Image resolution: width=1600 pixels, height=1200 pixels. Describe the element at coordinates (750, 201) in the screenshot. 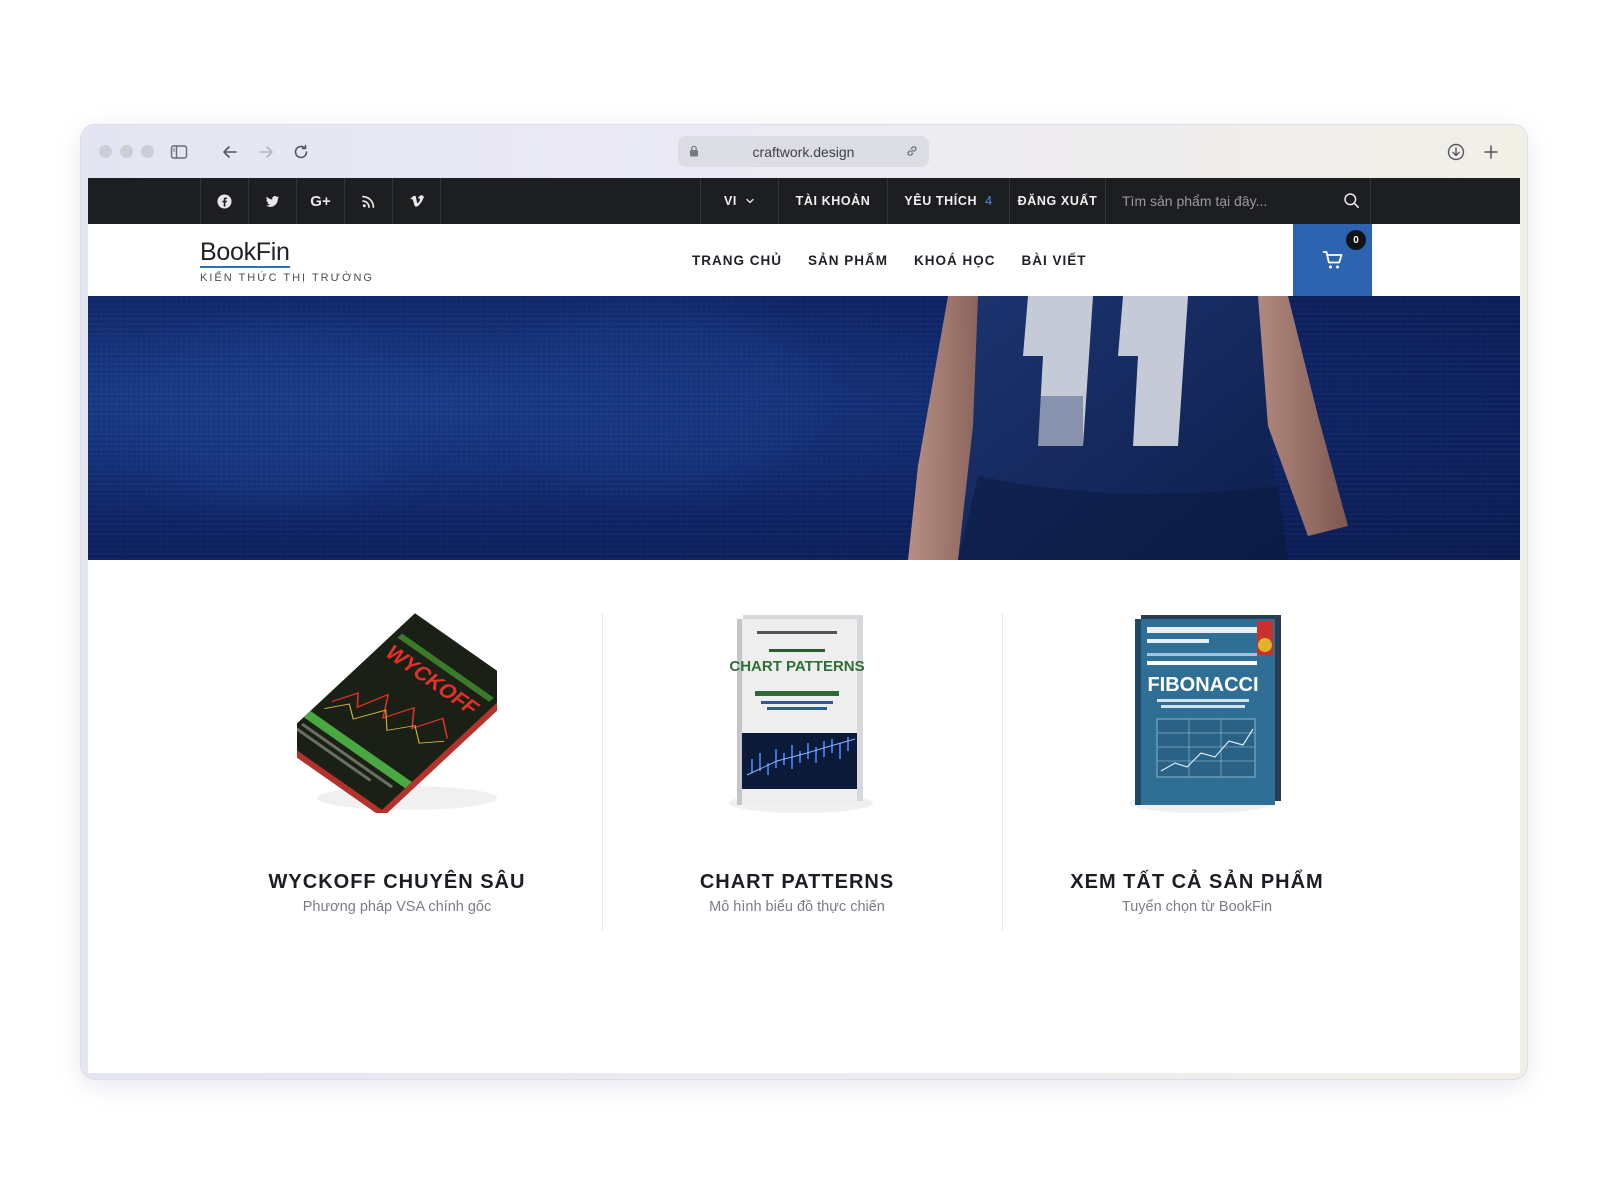

I see `chevron-down-icon` at that location.